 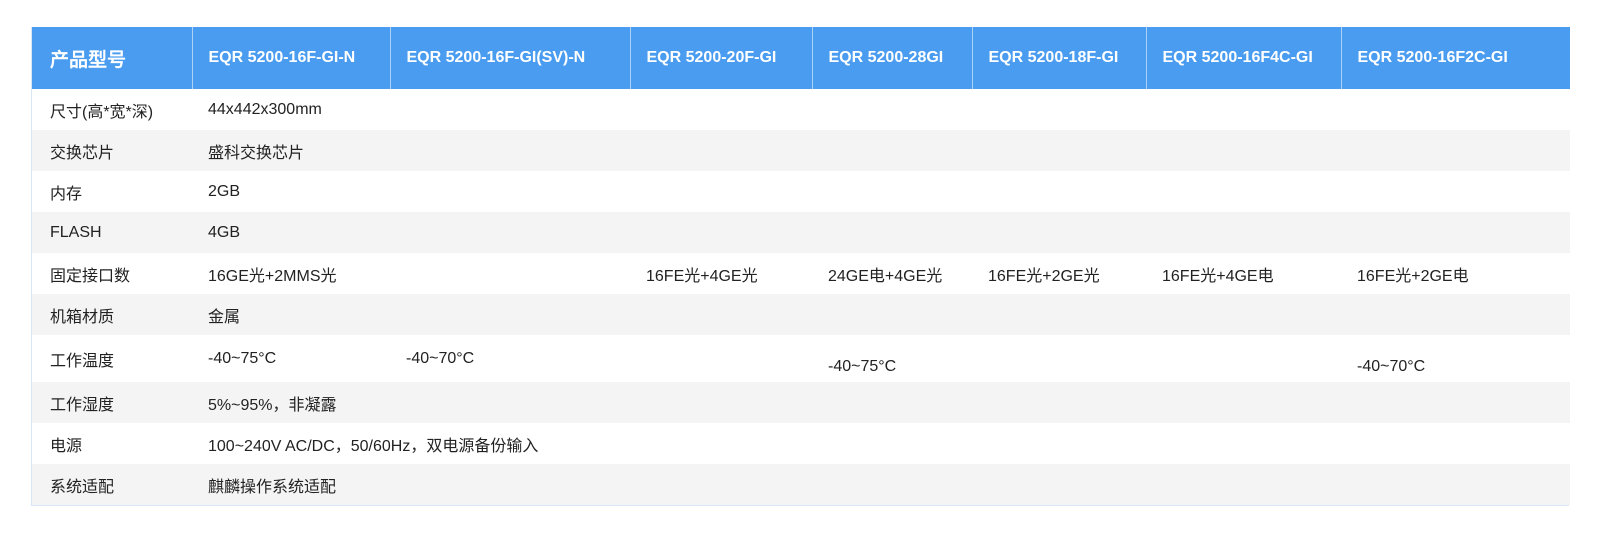 What do you see at coordinates (1059, 58) in the screenshot?
I see `header-model-5: EQR 5200-18F-GI` at bounding box center [1059, 58].